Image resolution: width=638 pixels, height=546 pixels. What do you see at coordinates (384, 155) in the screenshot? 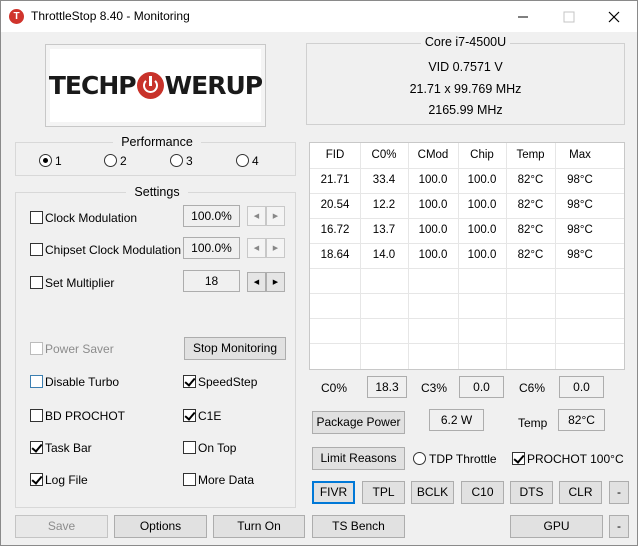
I see `table-header: C0%` at bounding box center [384, 155].